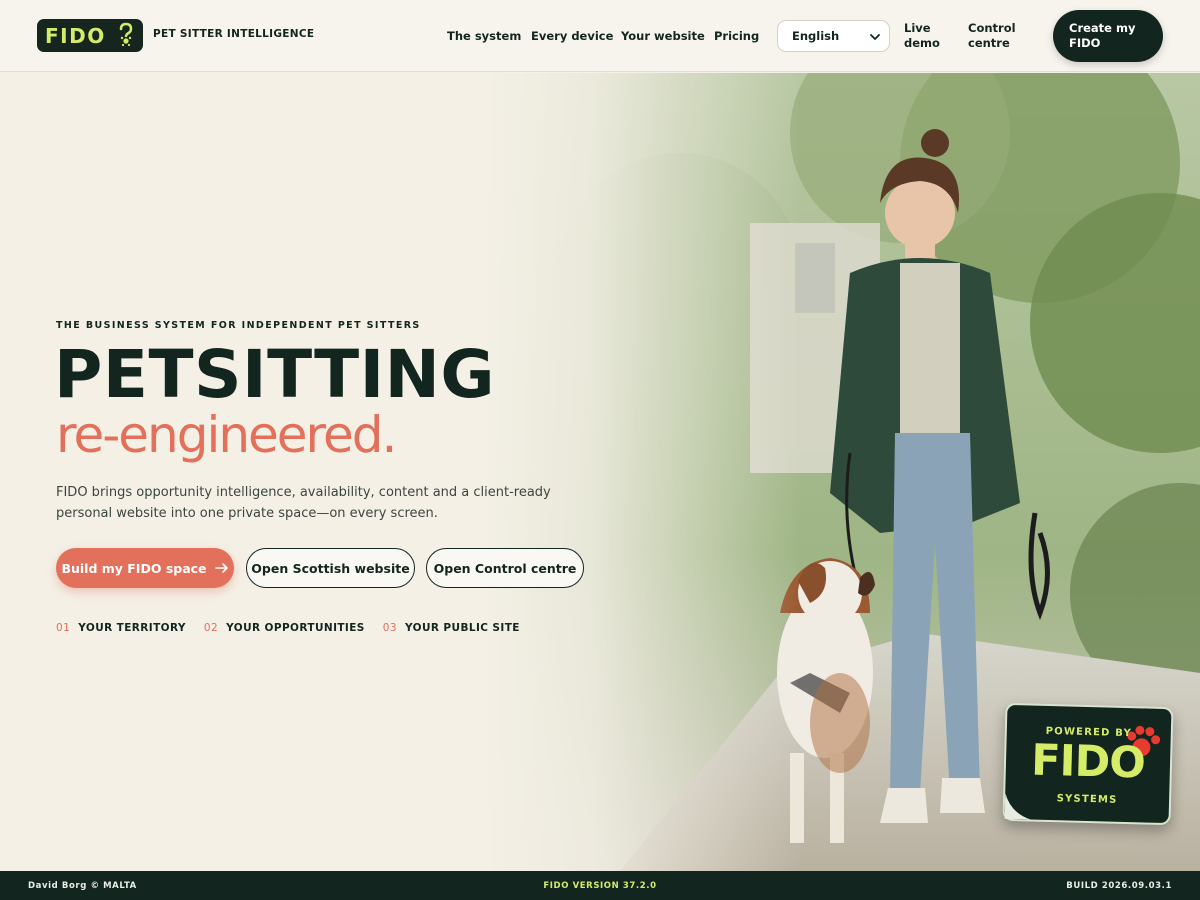 The height and width of the screenshot is (900, 1200). Describe the element at coordinates (1085, 43) in the screenshot. I see `cta-line2: FIDO` at that location.